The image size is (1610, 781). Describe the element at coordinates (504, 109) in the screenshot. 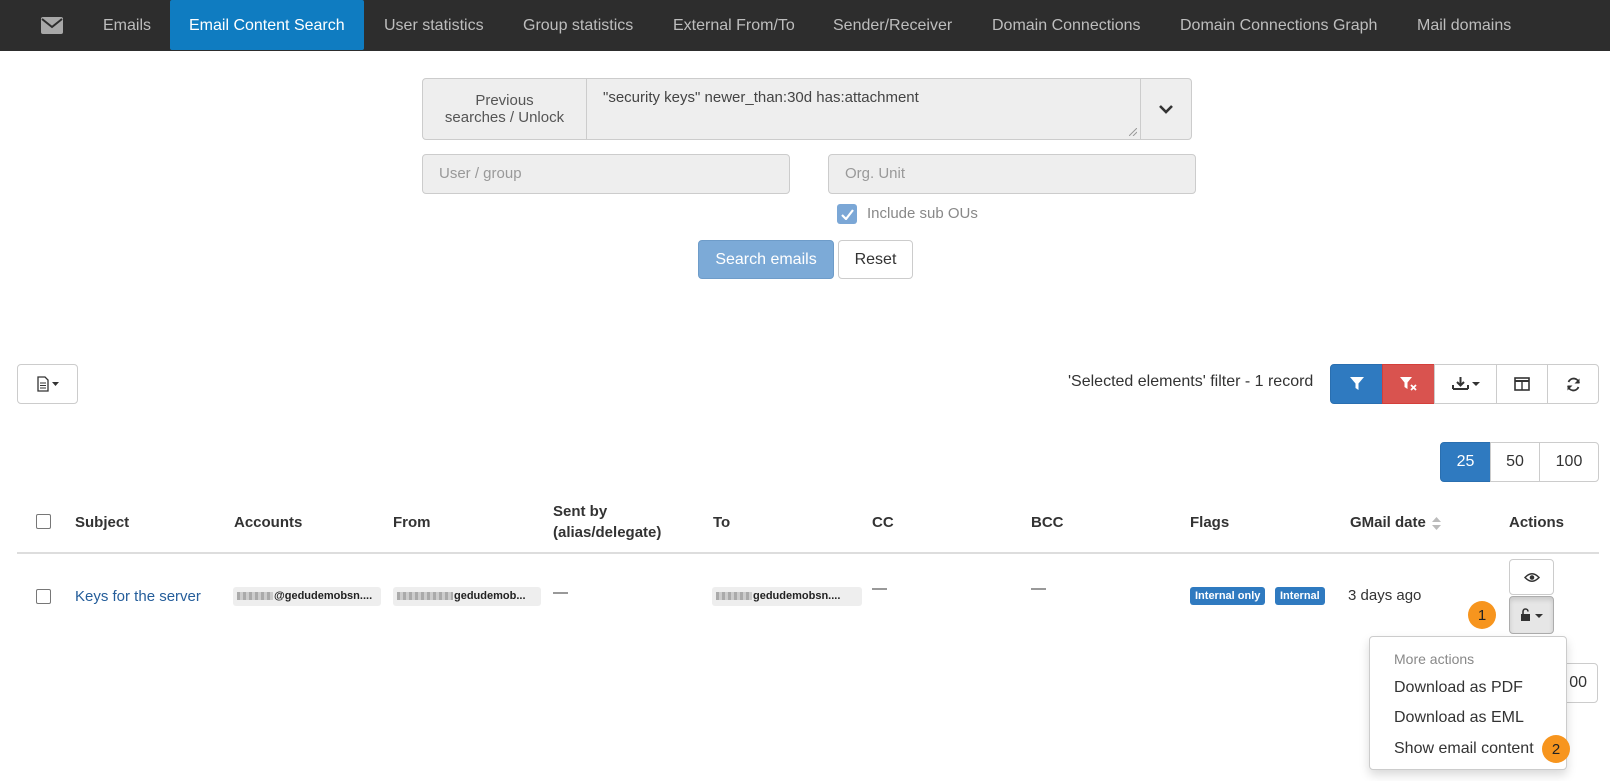

I see `previous-searches-label: Previous searches / Unlock` at that location.